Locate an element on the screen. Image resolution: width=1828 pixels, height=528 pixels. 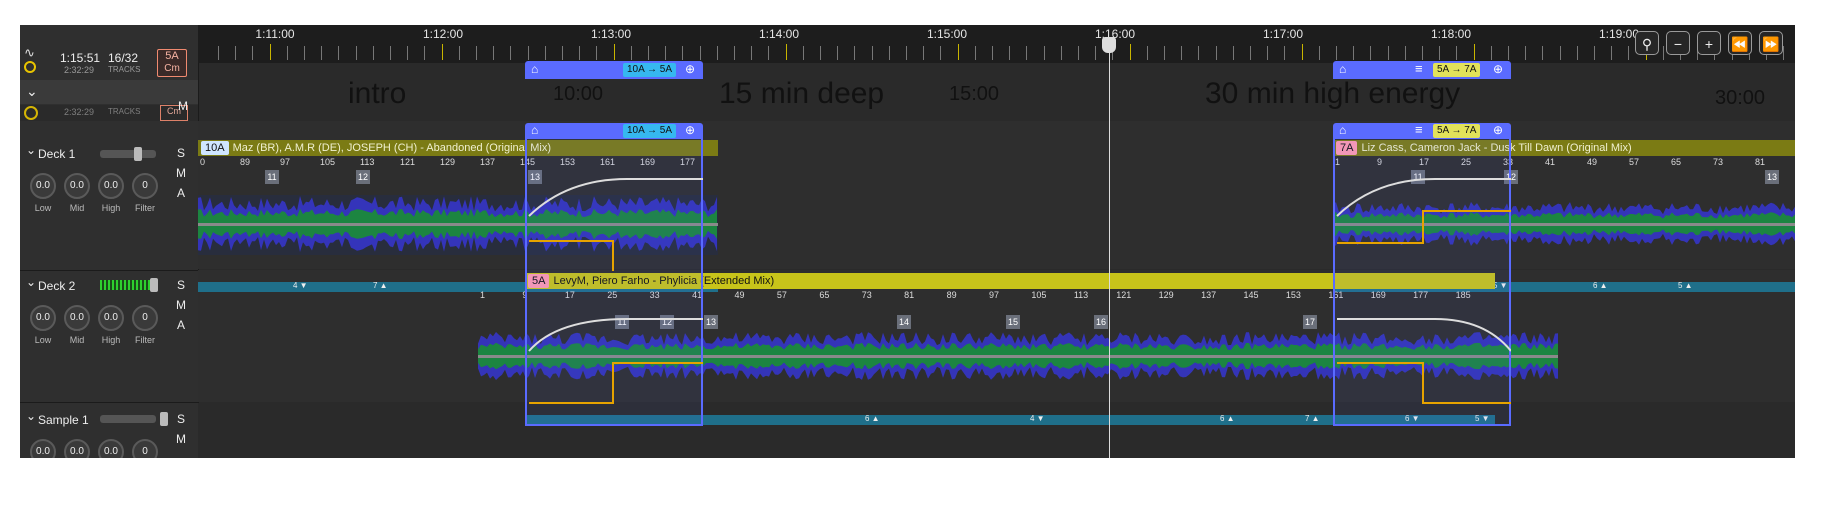
cue-marker: 12 is located at coordinates (363, 177).